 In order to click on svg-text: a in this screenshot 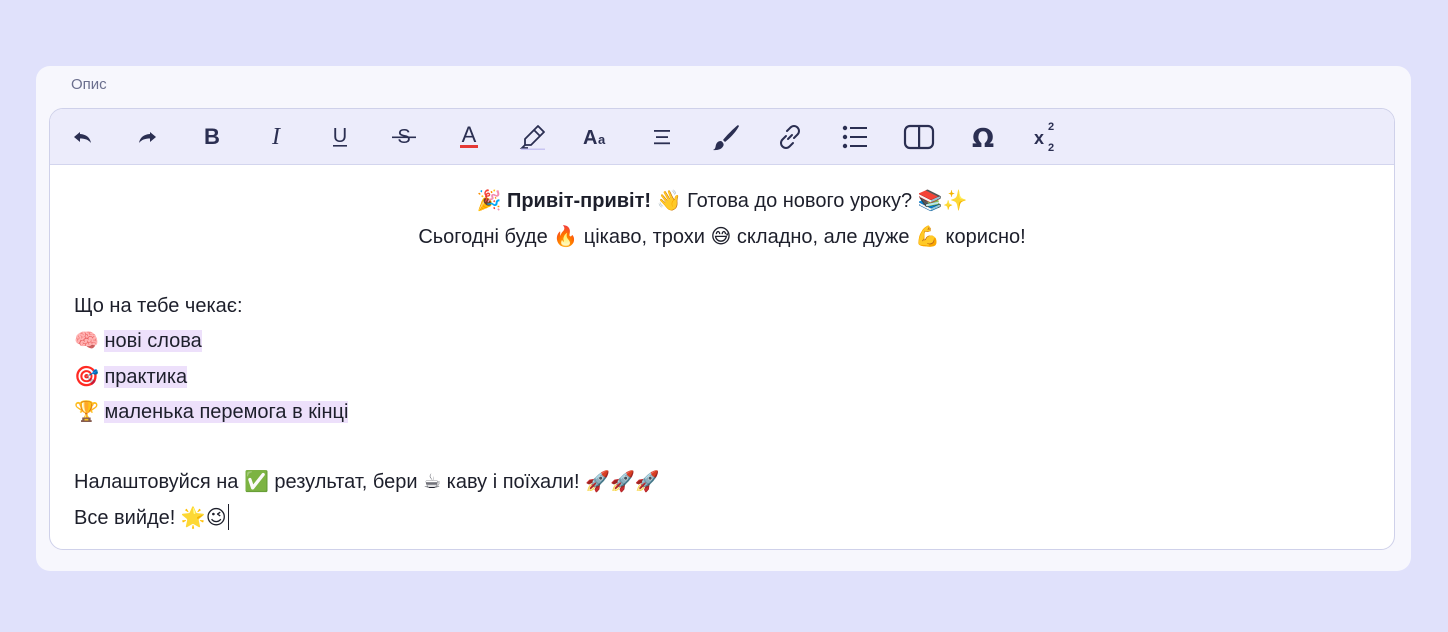, I will do `click(602, 139)`.